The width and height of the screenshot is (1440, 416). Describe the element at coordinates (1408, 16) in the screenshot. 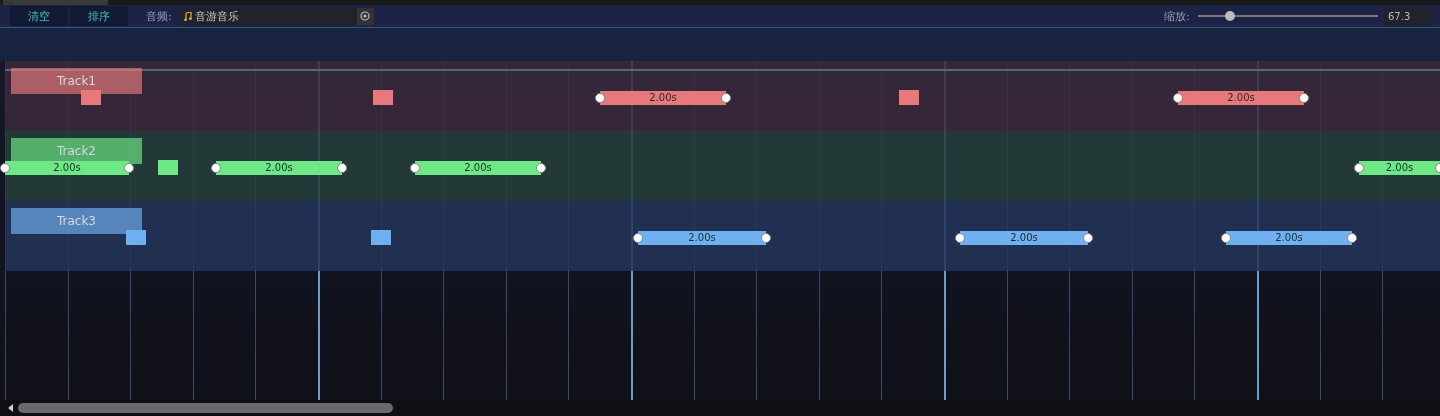

I see `zoom-value-field: 67.3` at that location.